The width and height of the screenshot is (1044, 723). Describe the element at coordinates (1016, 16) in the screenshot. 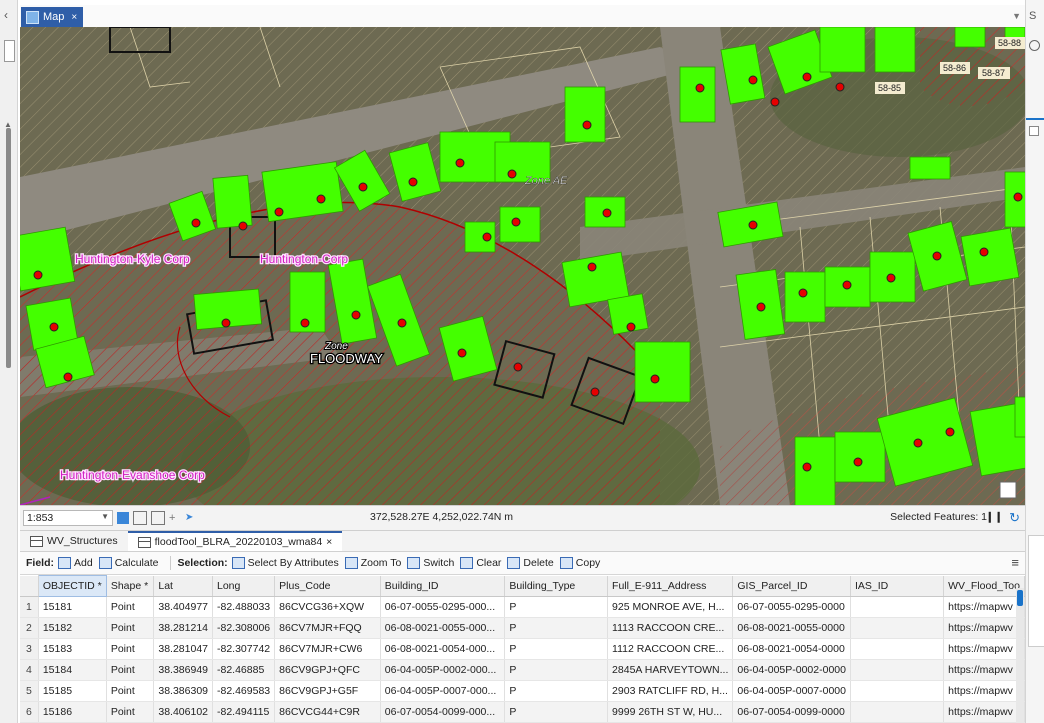

I see `chevron-down-icon: ▼` at that location.